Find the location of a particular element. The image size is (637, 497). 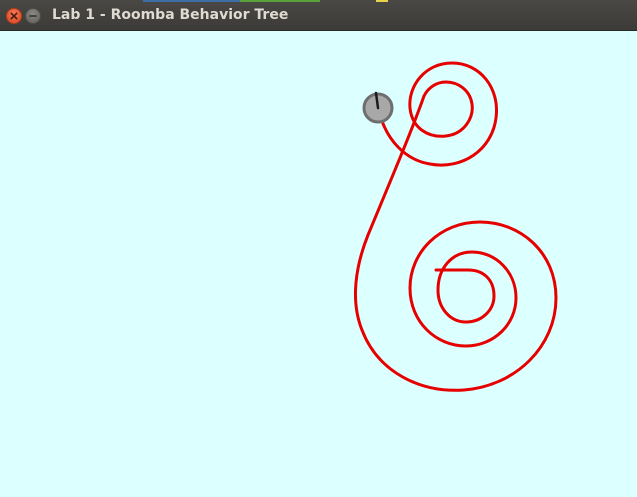

minimize-icon is located at coordinates (33, 16).